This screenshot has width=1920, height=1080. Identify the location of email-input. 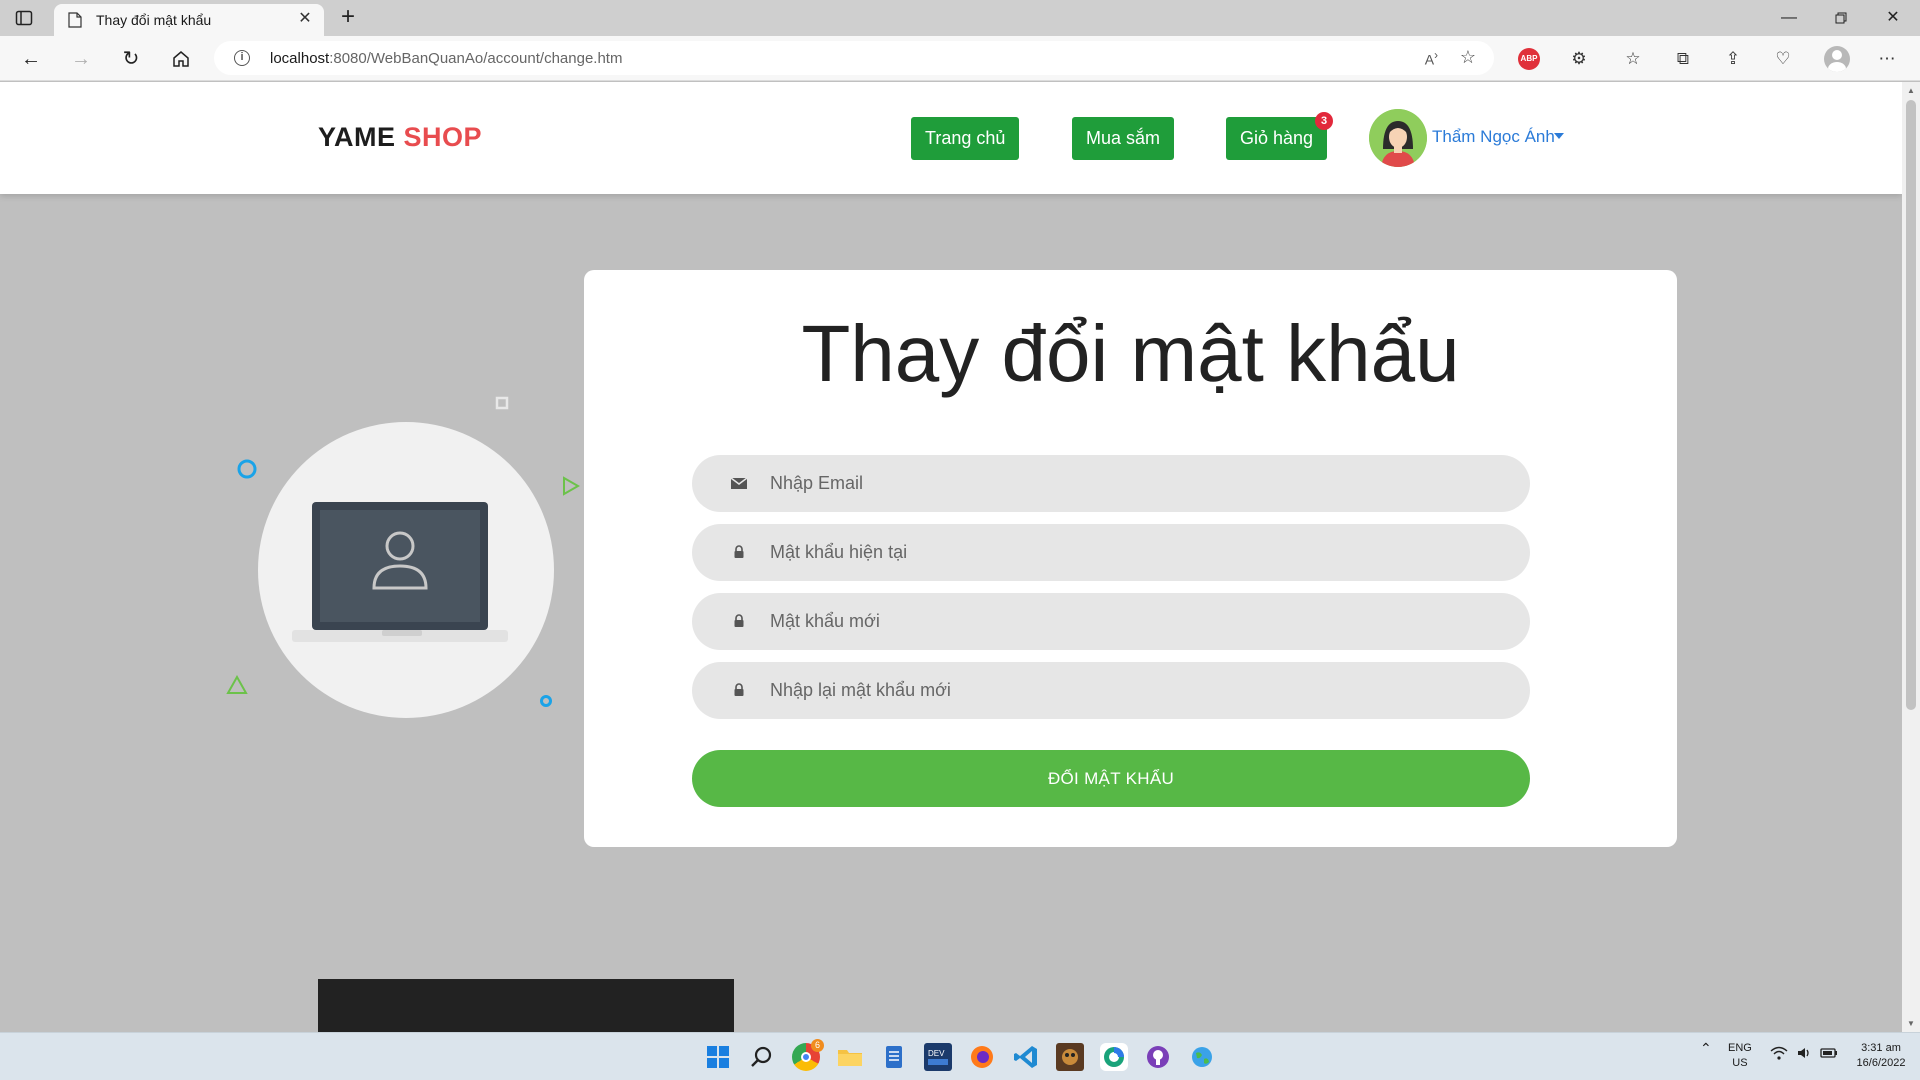
(1130, 483).